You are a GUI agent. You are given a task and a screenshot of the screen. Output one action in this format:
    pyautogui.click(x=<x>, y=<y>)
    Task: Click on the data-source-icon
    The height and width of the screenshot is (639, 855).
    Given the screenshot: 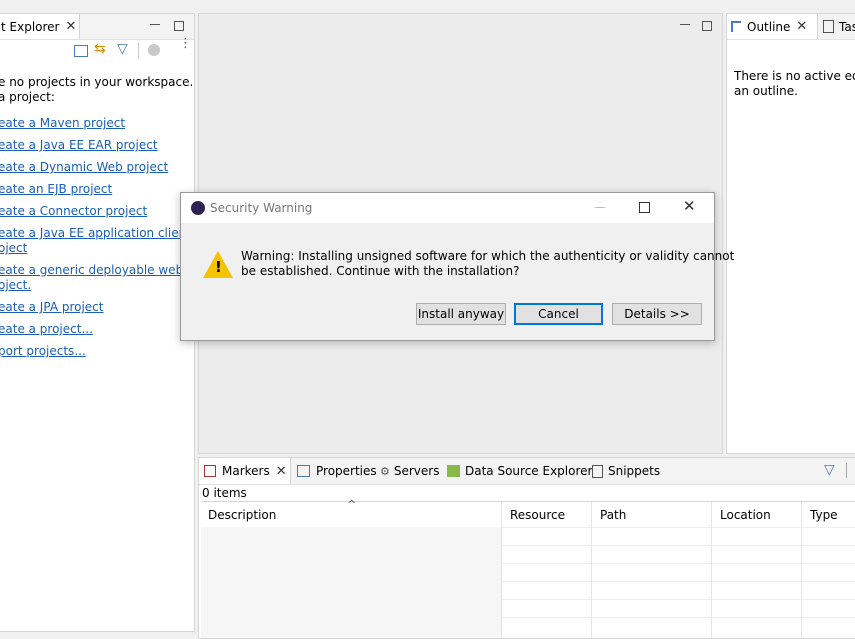 What is the action you would take?
    pyautogui.click(x=453, y=471)
    